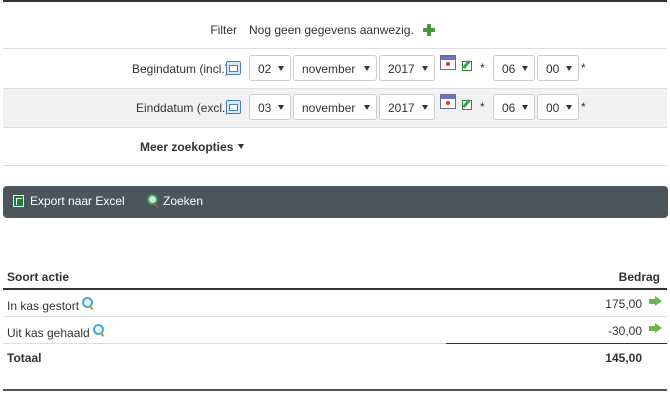  I want to click on begin-month-value: november, so click(329, 69).